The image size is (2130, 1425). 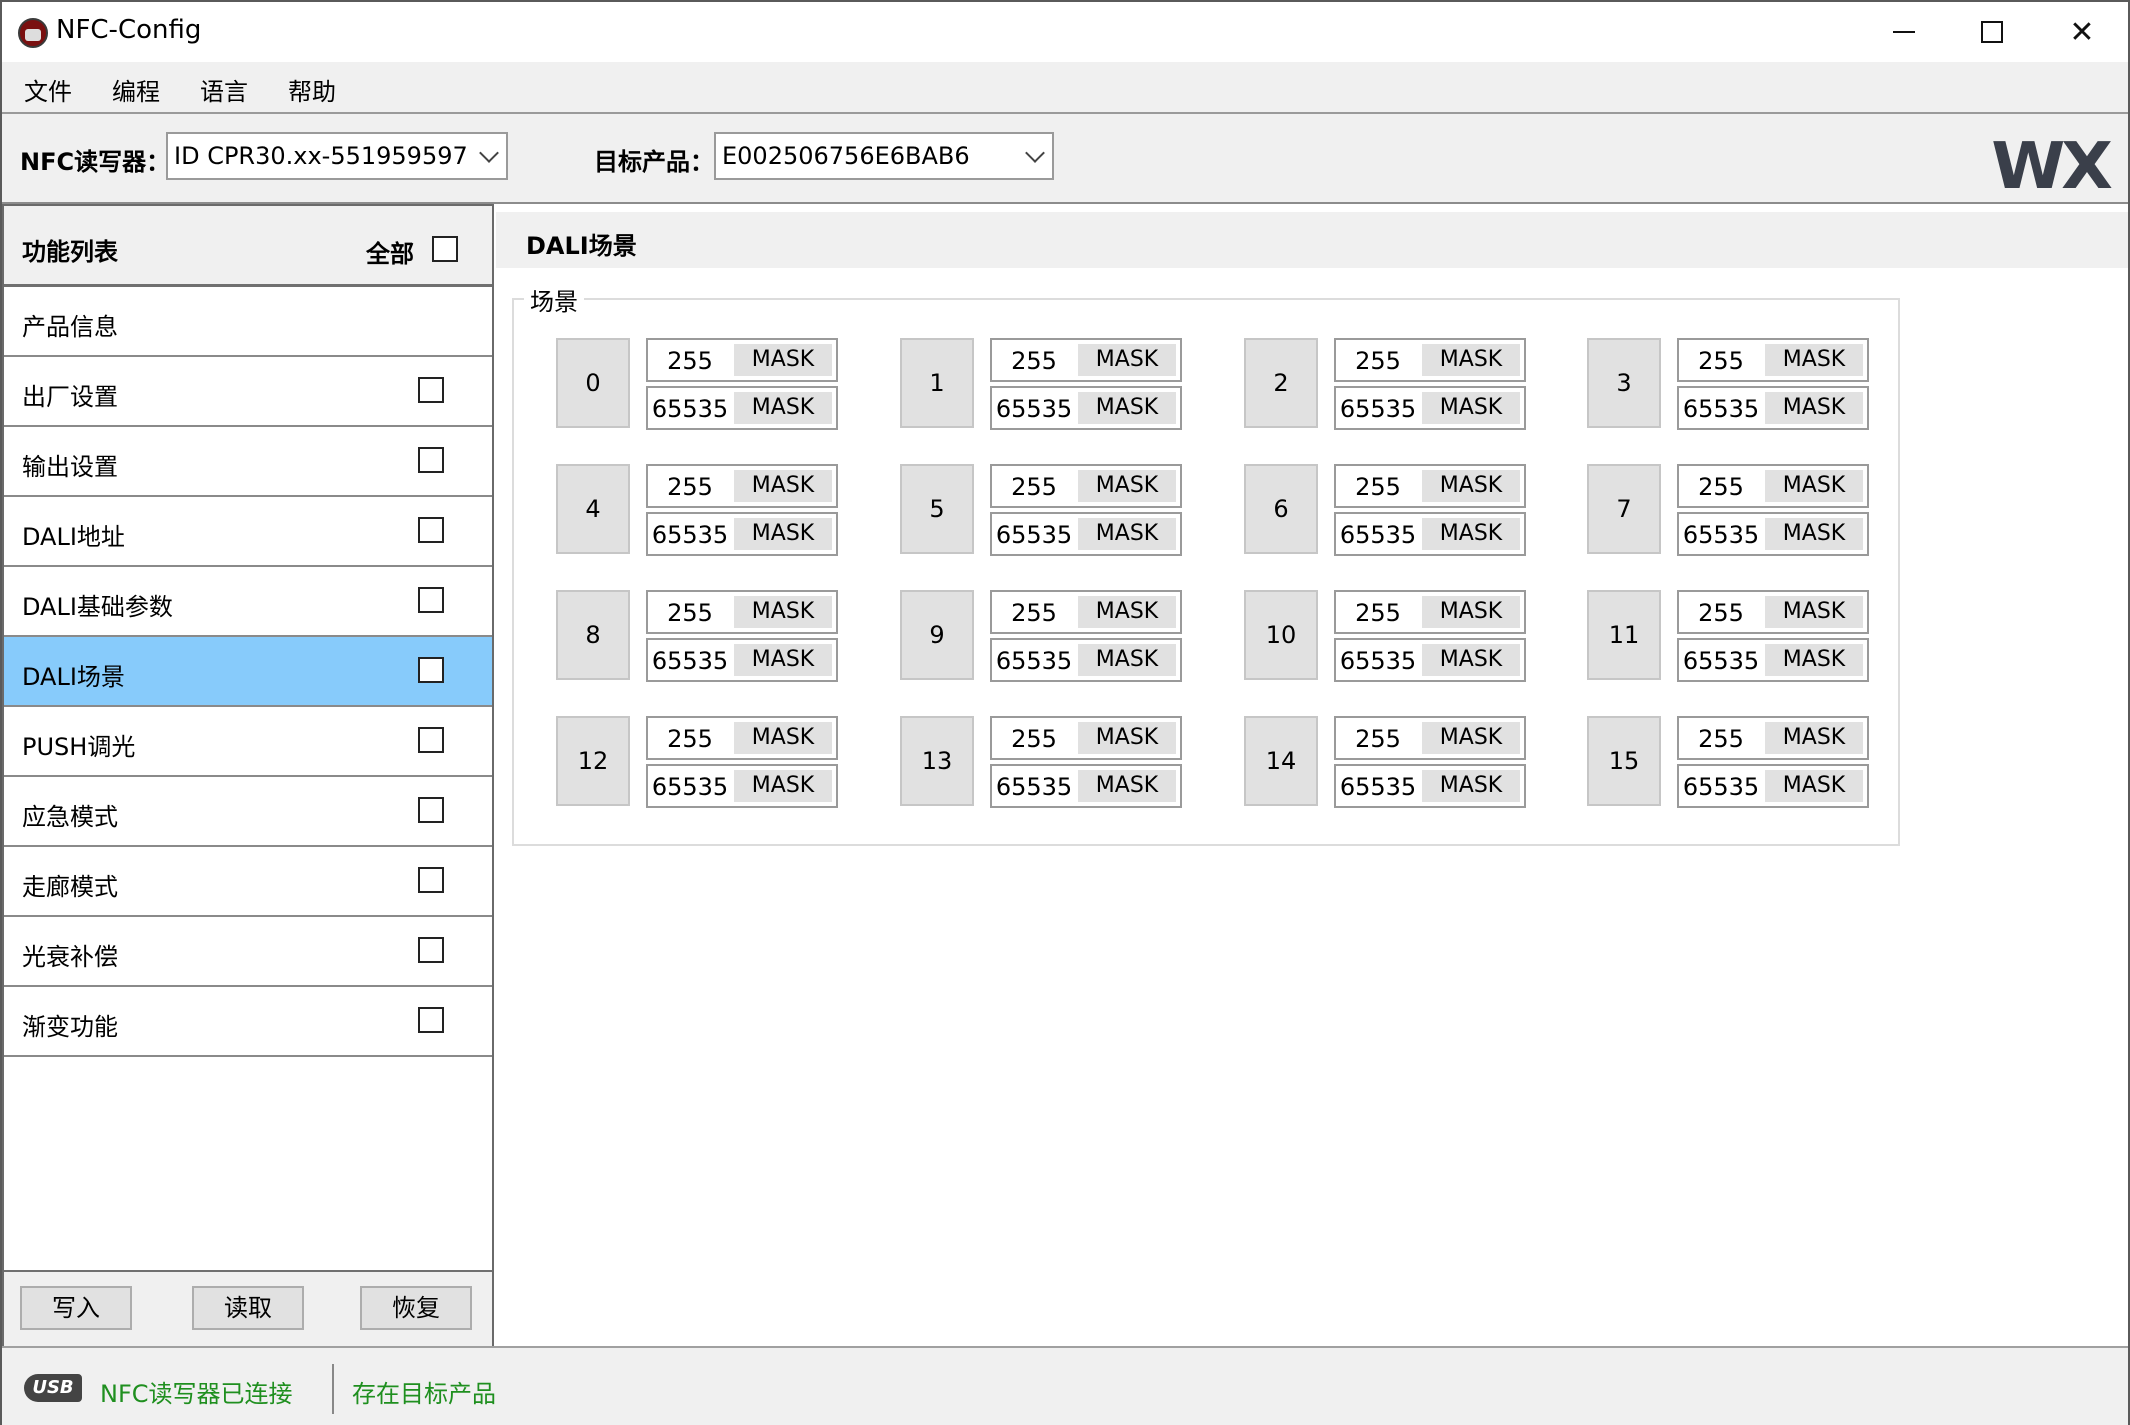 I want to click on scene-number-button: 14, so click(x=1281, y=761).